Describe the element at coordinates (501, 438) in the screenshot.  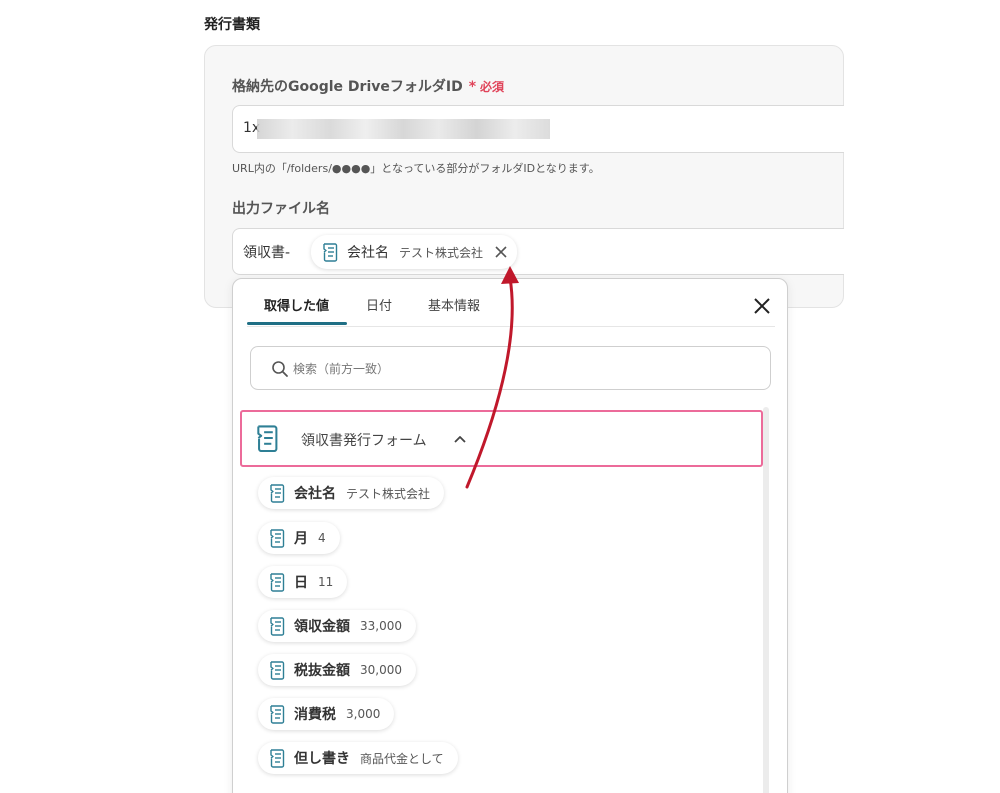
I see `group-header: 領収書発行フォーム` at that location.